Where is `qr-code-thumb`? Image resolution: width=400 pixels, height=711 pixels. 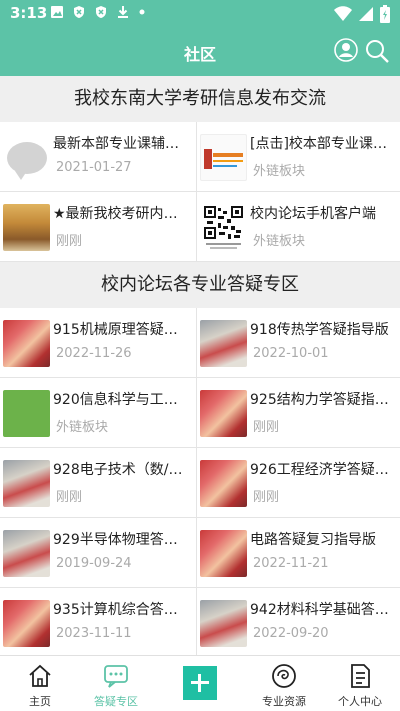
qr-code-thumb is located at coordinates (223, 227).